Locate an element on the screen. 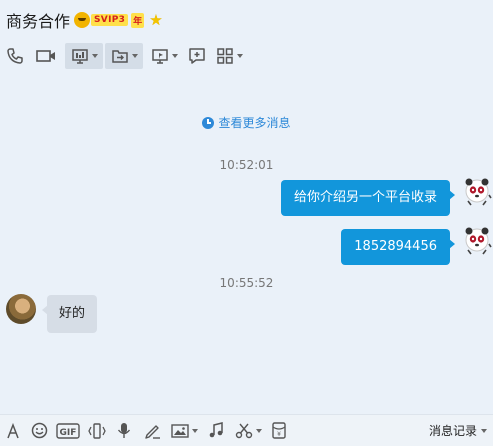  phone-icon is located at coordinates (15, 56).